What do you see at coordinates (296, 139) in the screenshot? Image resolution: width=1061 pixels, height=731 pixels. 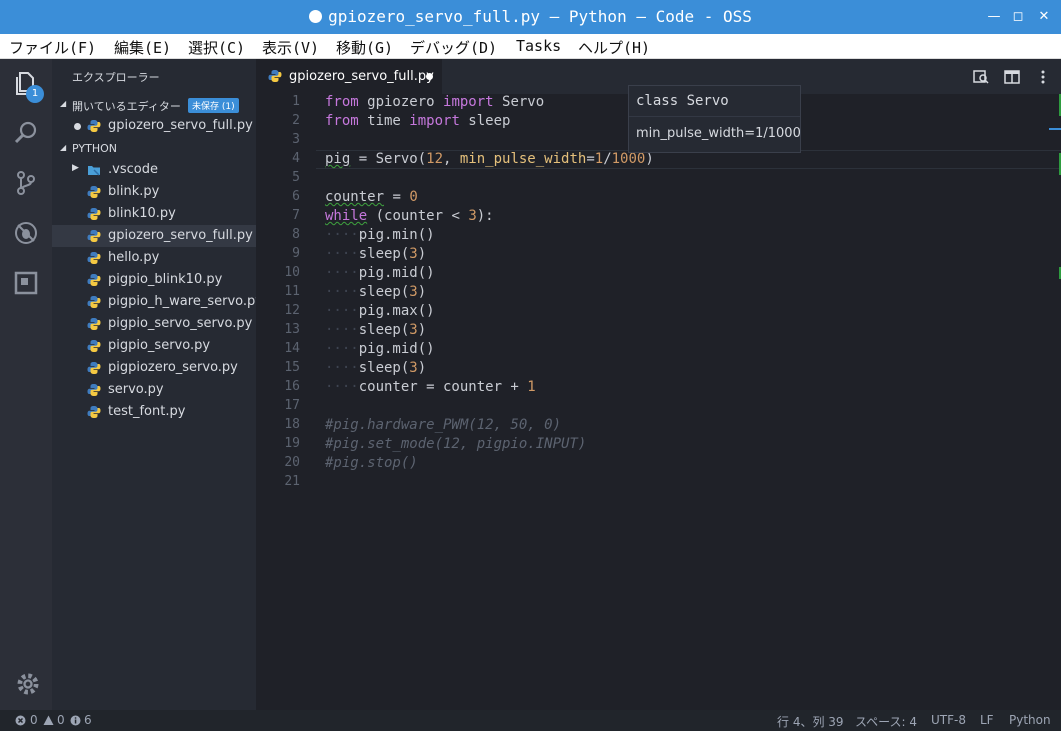 I see `line-number: 3` at bounding box center [296, 139].